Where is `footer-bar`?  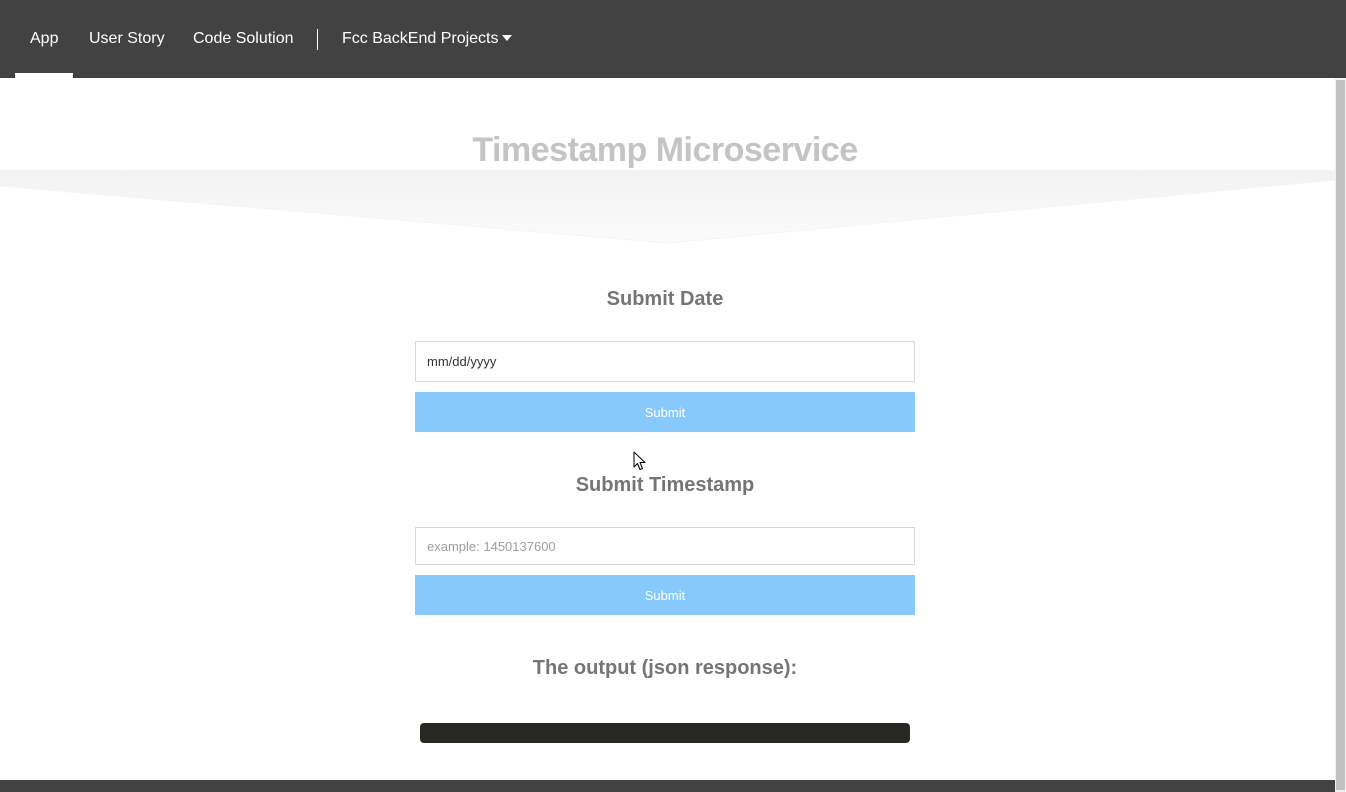
footer-bar is located at coordinates (667, 786).